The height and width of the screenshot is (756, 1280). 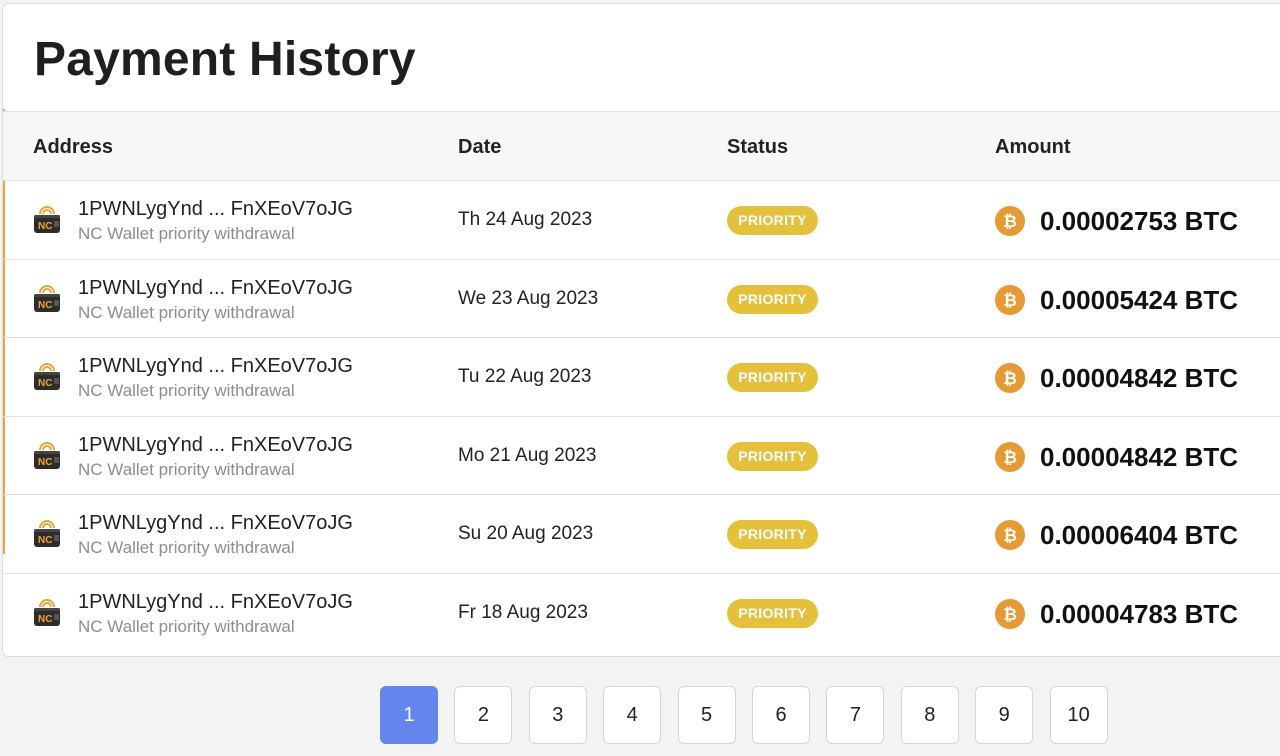 What do you see at coordinates (1033, 147) in the screenshot?
I see `column-header-amount: Amount` at bounding box center [1033, 147].